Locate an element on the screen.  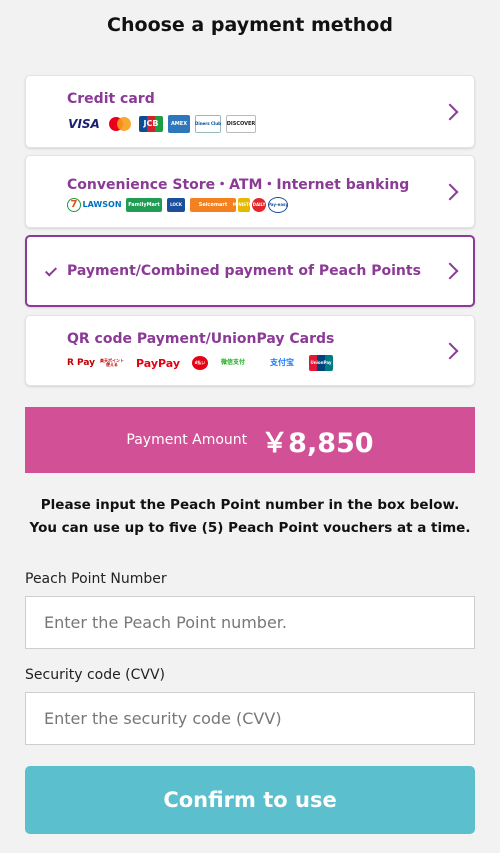
check-icon is located at coordinates (51, 270).